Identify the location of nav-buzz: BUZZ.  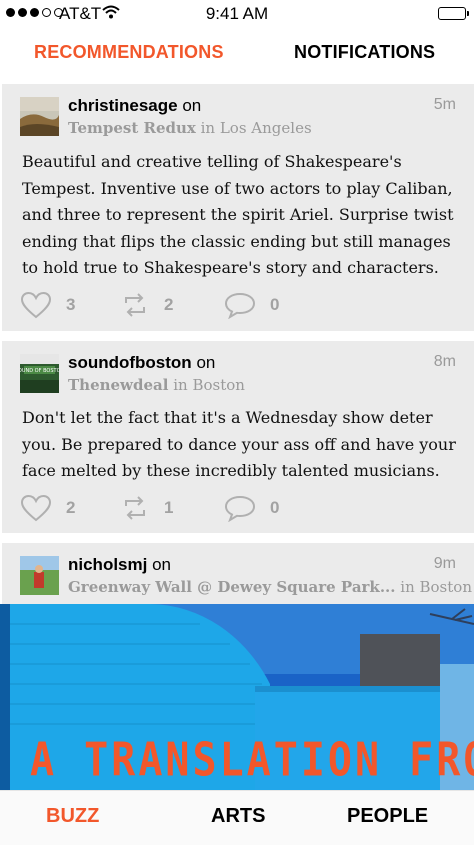
(72, 816).